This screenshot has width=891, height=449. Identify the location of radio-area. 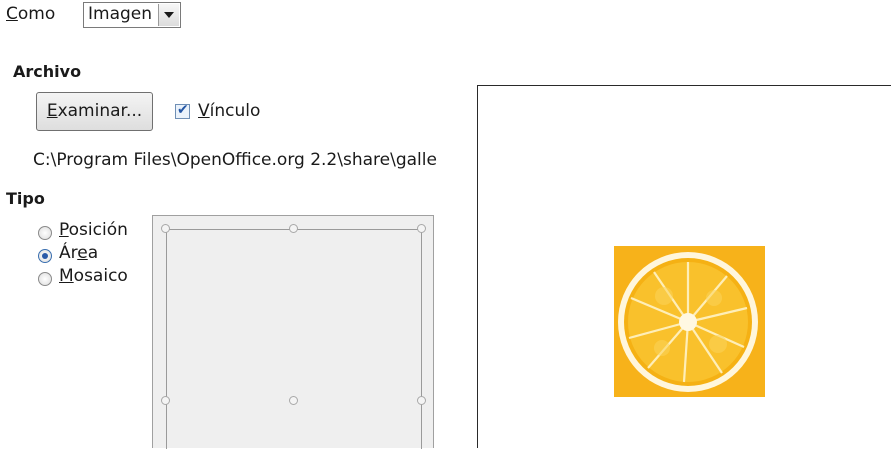
(45, 256).